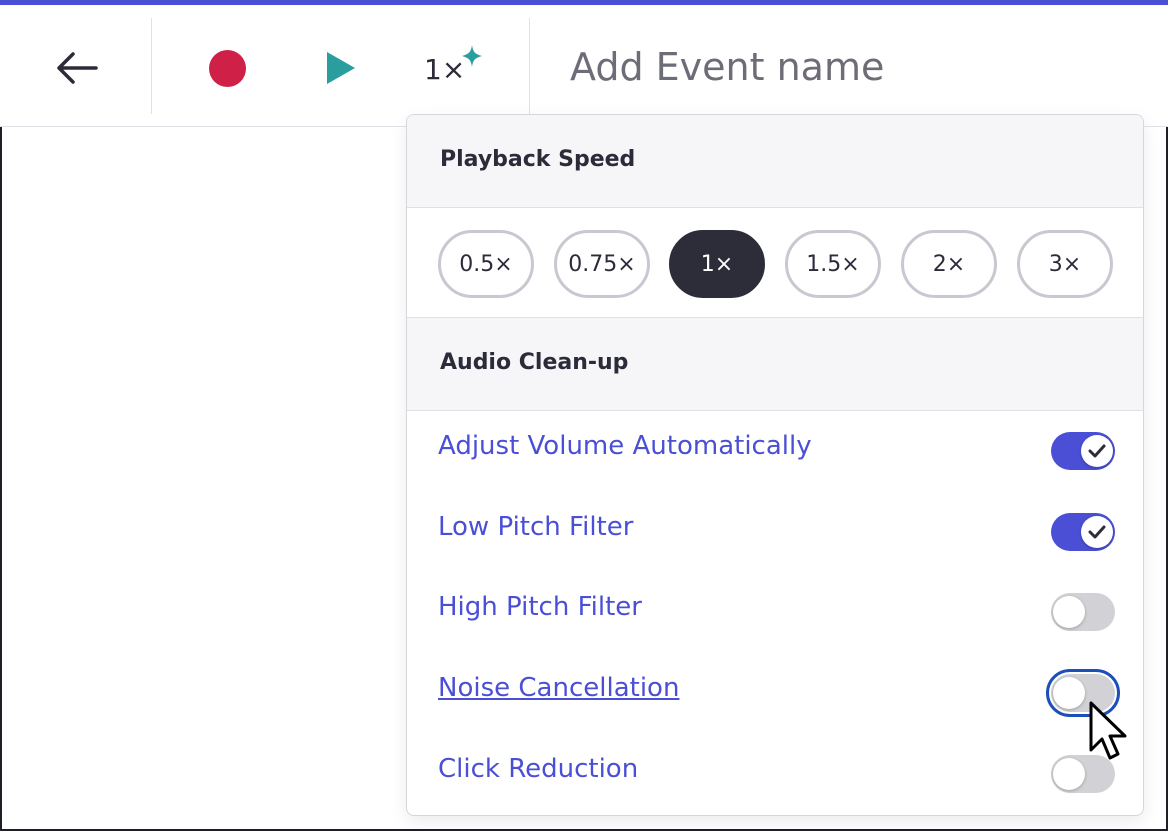  Describe the element at coordinates (625, 446) in the screenshot. I see `option-label: Adjust Volume Automatically` at that location.